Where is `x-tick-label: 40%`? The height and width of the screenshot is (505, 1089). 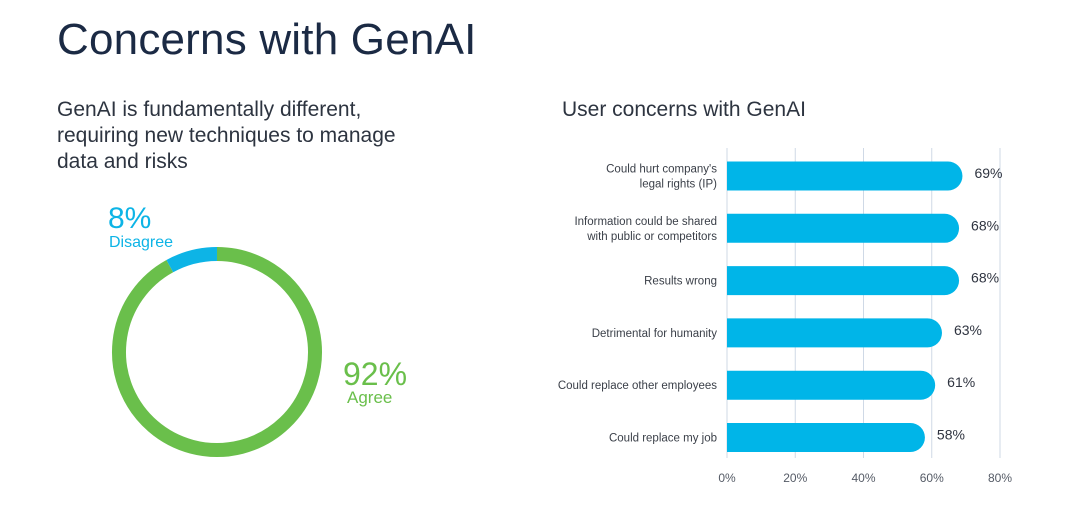 x-tick-label: 40% is located at coordinates (863, 478).